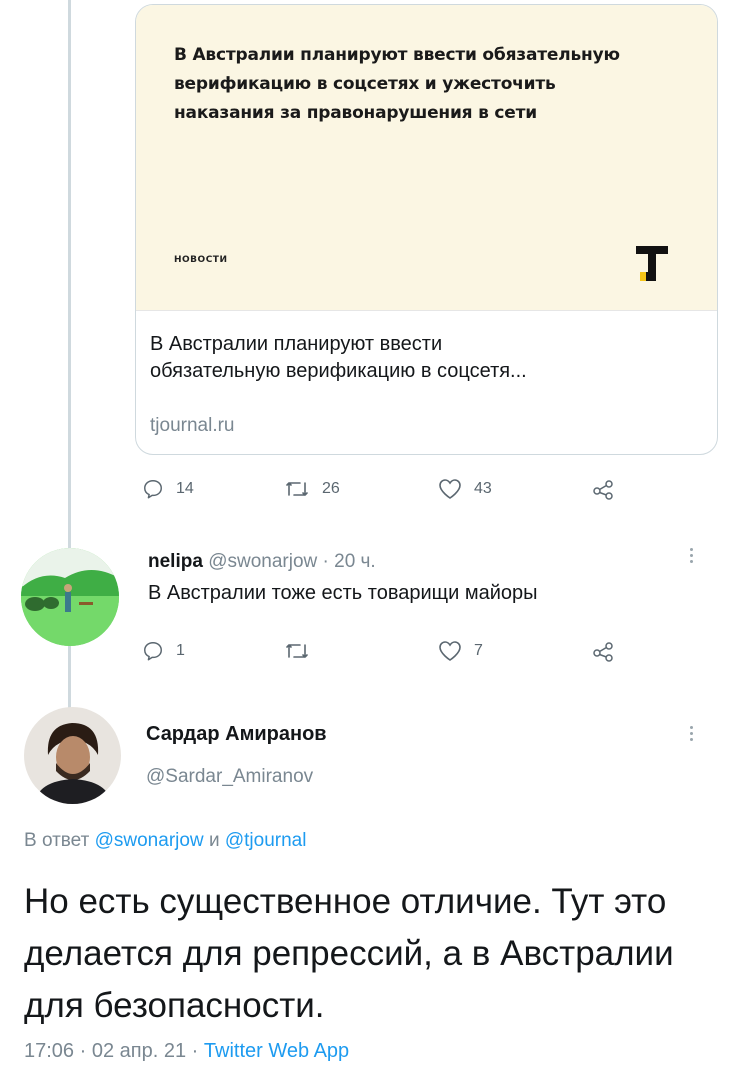  Describe the element at coordinates (163, 651) in the screenshot. I see `reply-button: 1` at that location.